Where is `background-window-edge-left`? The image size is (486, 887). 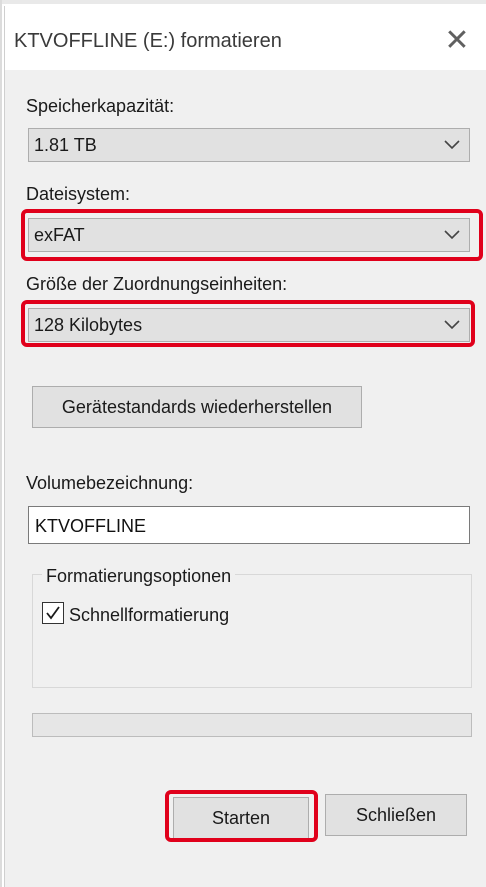 background-window-edge-left is located at coordinates (1, 443).